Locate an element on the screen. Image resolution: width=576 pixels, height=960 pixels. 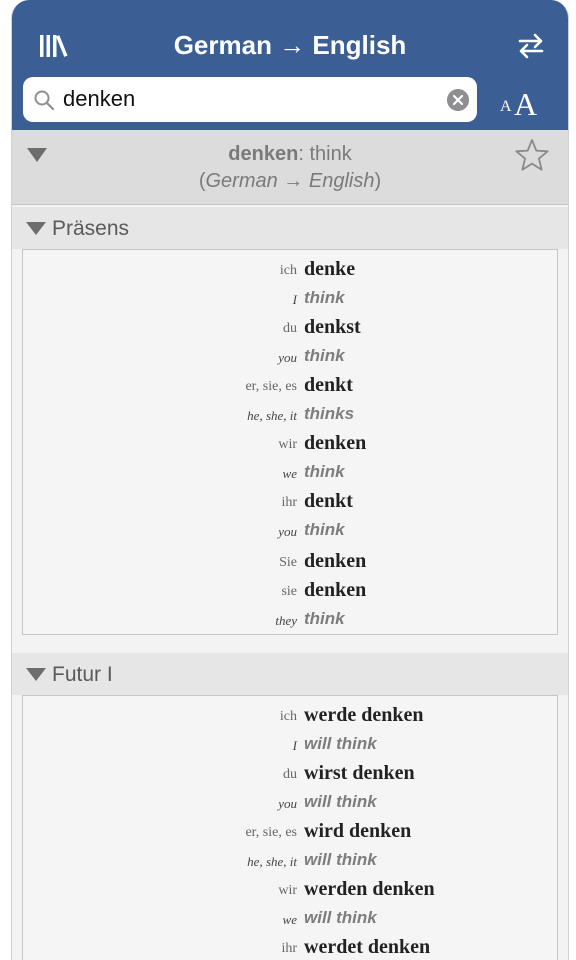
conjugation-row: er, sie, es wird denken is located at coordinates (290, 834).